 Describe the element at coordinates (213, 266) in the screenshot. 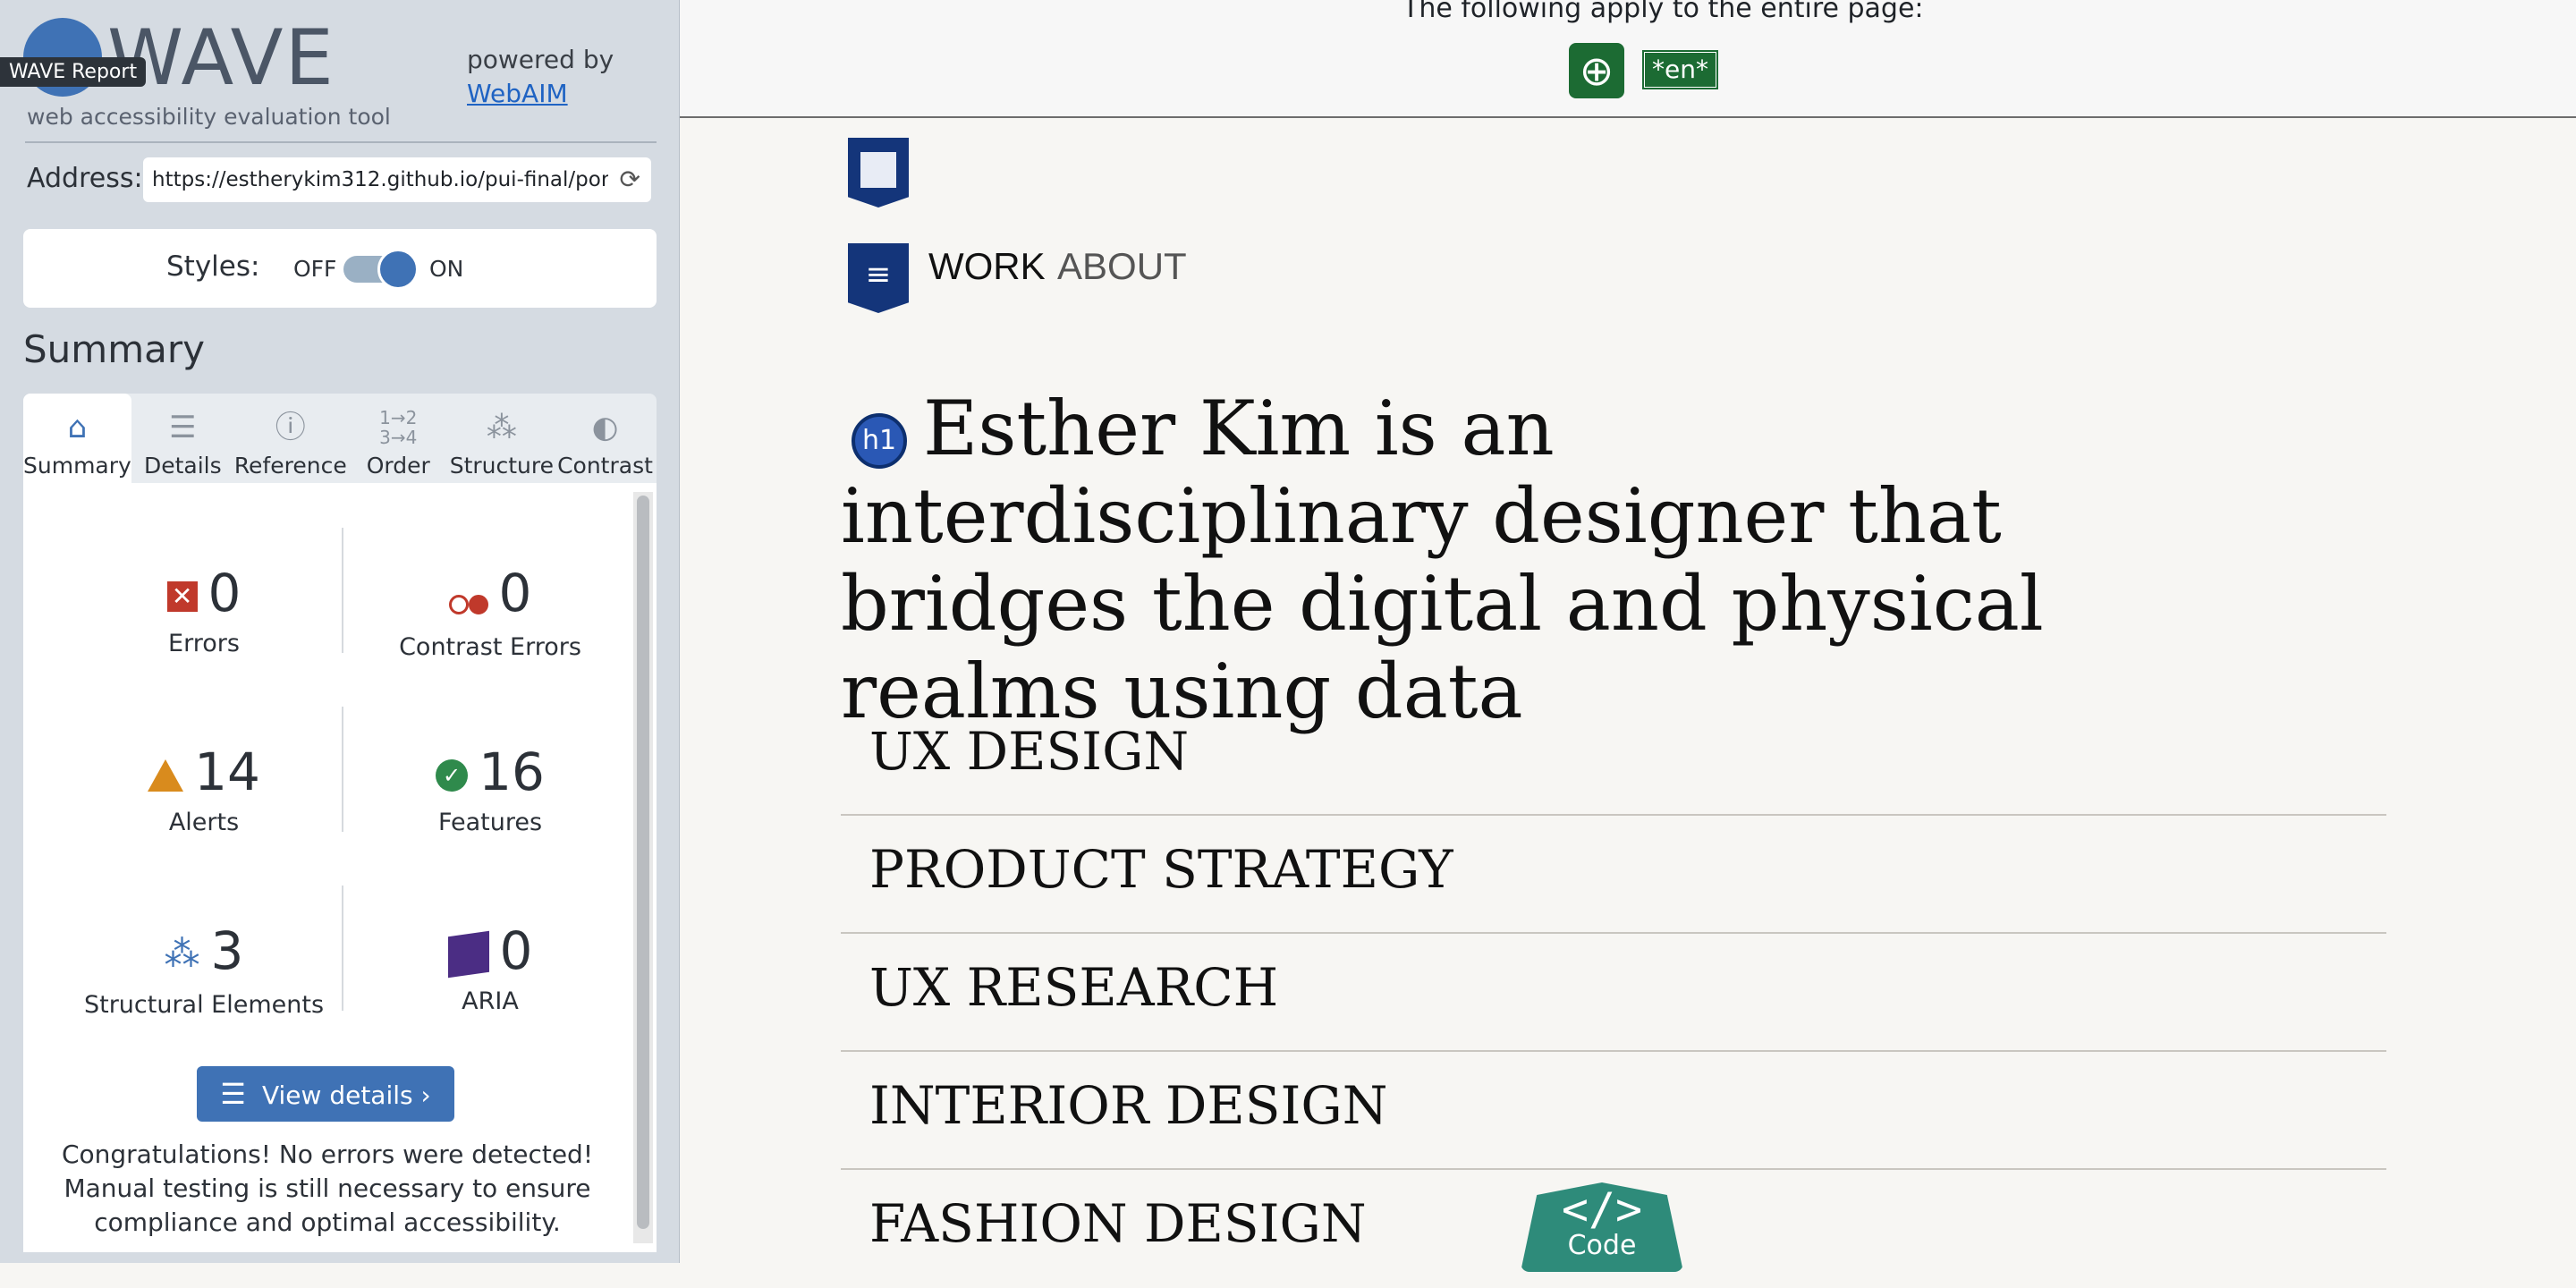

I see `styles-label: Styles:` at that location.